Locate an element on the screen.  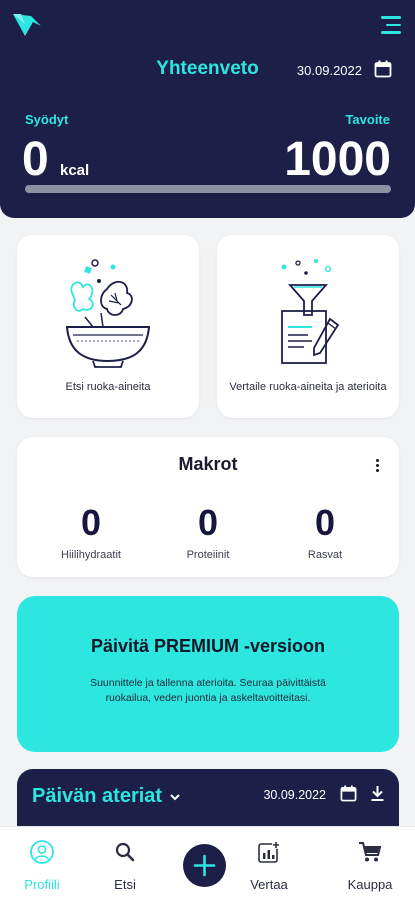
goal-label: Tavoite is located at coordinates (367, 119).